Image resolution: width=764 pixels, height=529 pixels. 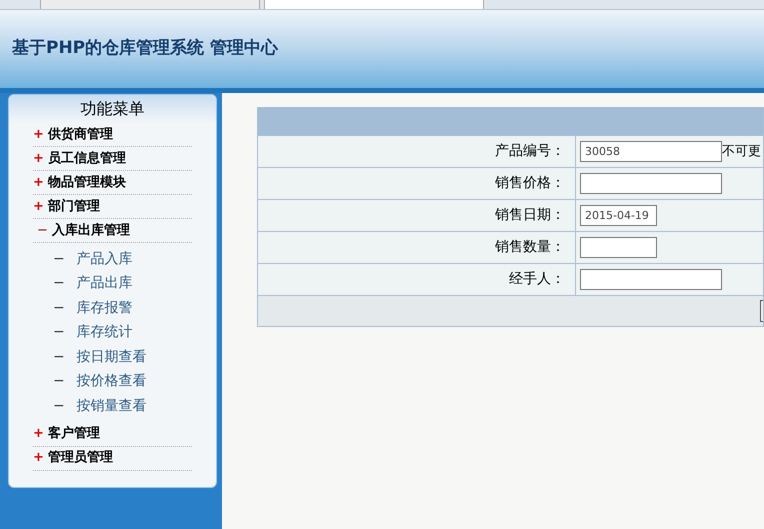 What do you see at coordinates (741, 151) in the screenshot?
I see `field-note: 不可更` at bounding box center [741, 151].